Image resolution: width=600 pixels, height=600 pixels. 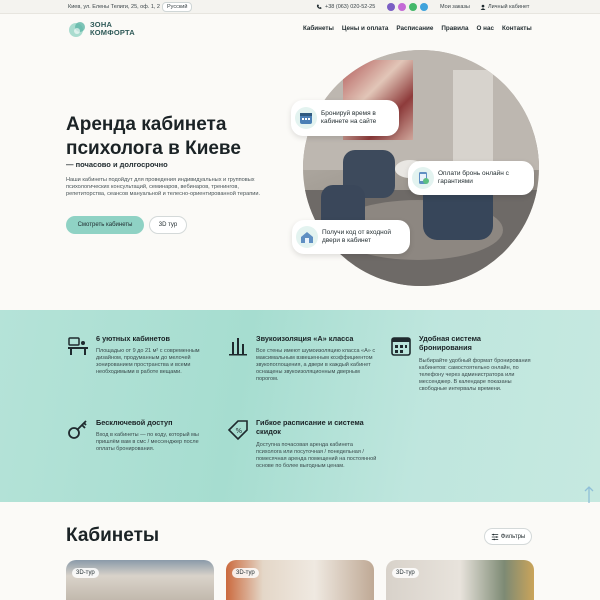 What do you see at coordinates (350, 7) in the screenshot?
I see `phone-number: +38 (063) 020-52-25` at bounding box center [350, 7].